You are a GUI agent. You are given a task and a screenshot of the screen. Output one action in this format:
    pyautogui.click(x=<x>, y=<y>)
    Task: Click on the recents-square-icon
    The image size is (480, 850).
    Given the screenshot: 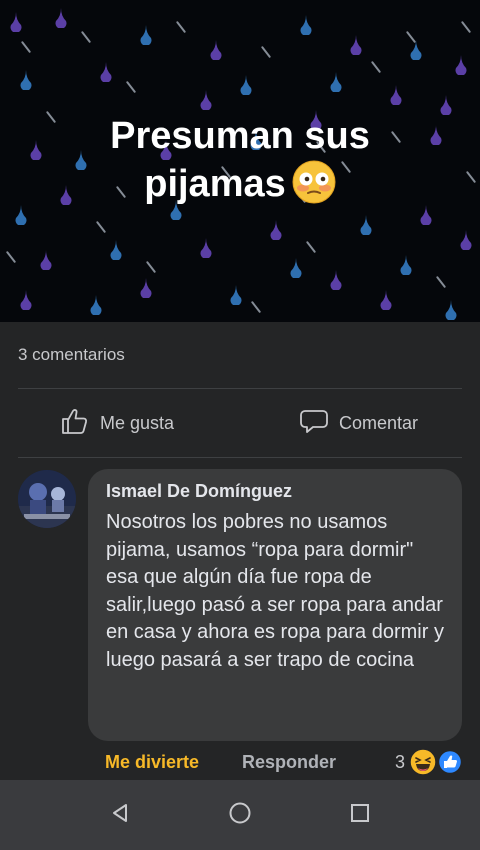 What is the action you would take?
    pyautogui.click(x=360, y=815)
    